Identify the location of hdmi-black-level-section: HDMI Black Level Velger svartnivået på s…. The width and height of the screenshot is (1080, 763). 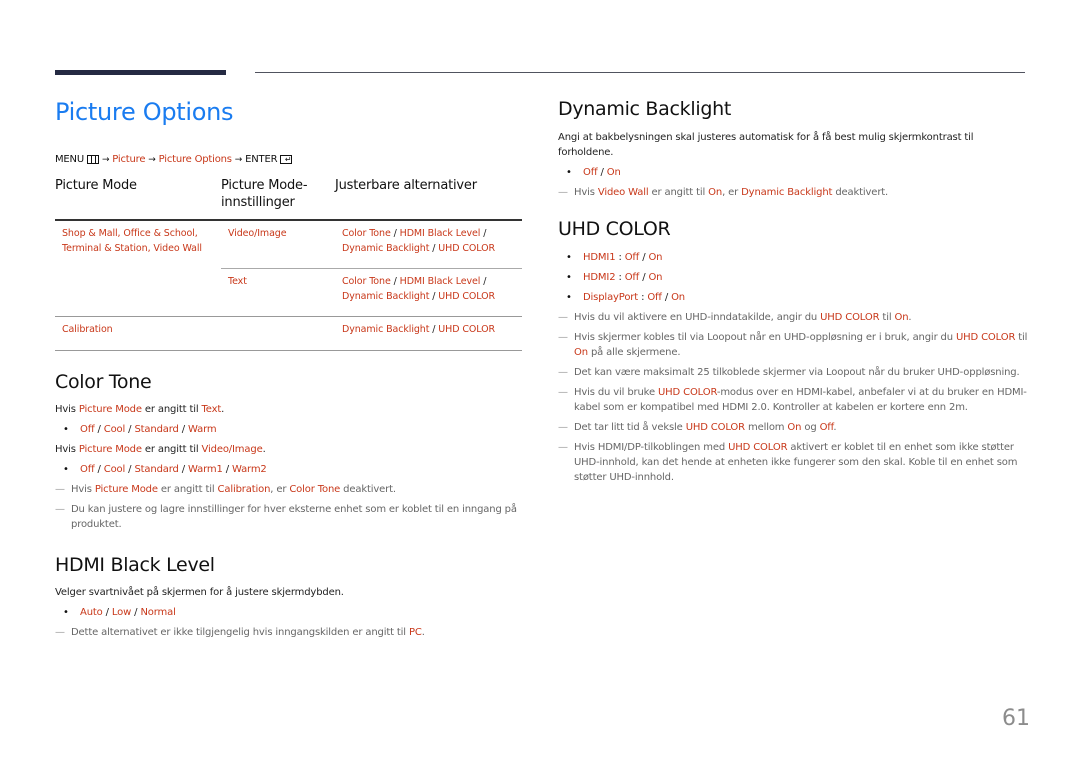
(288, 597).